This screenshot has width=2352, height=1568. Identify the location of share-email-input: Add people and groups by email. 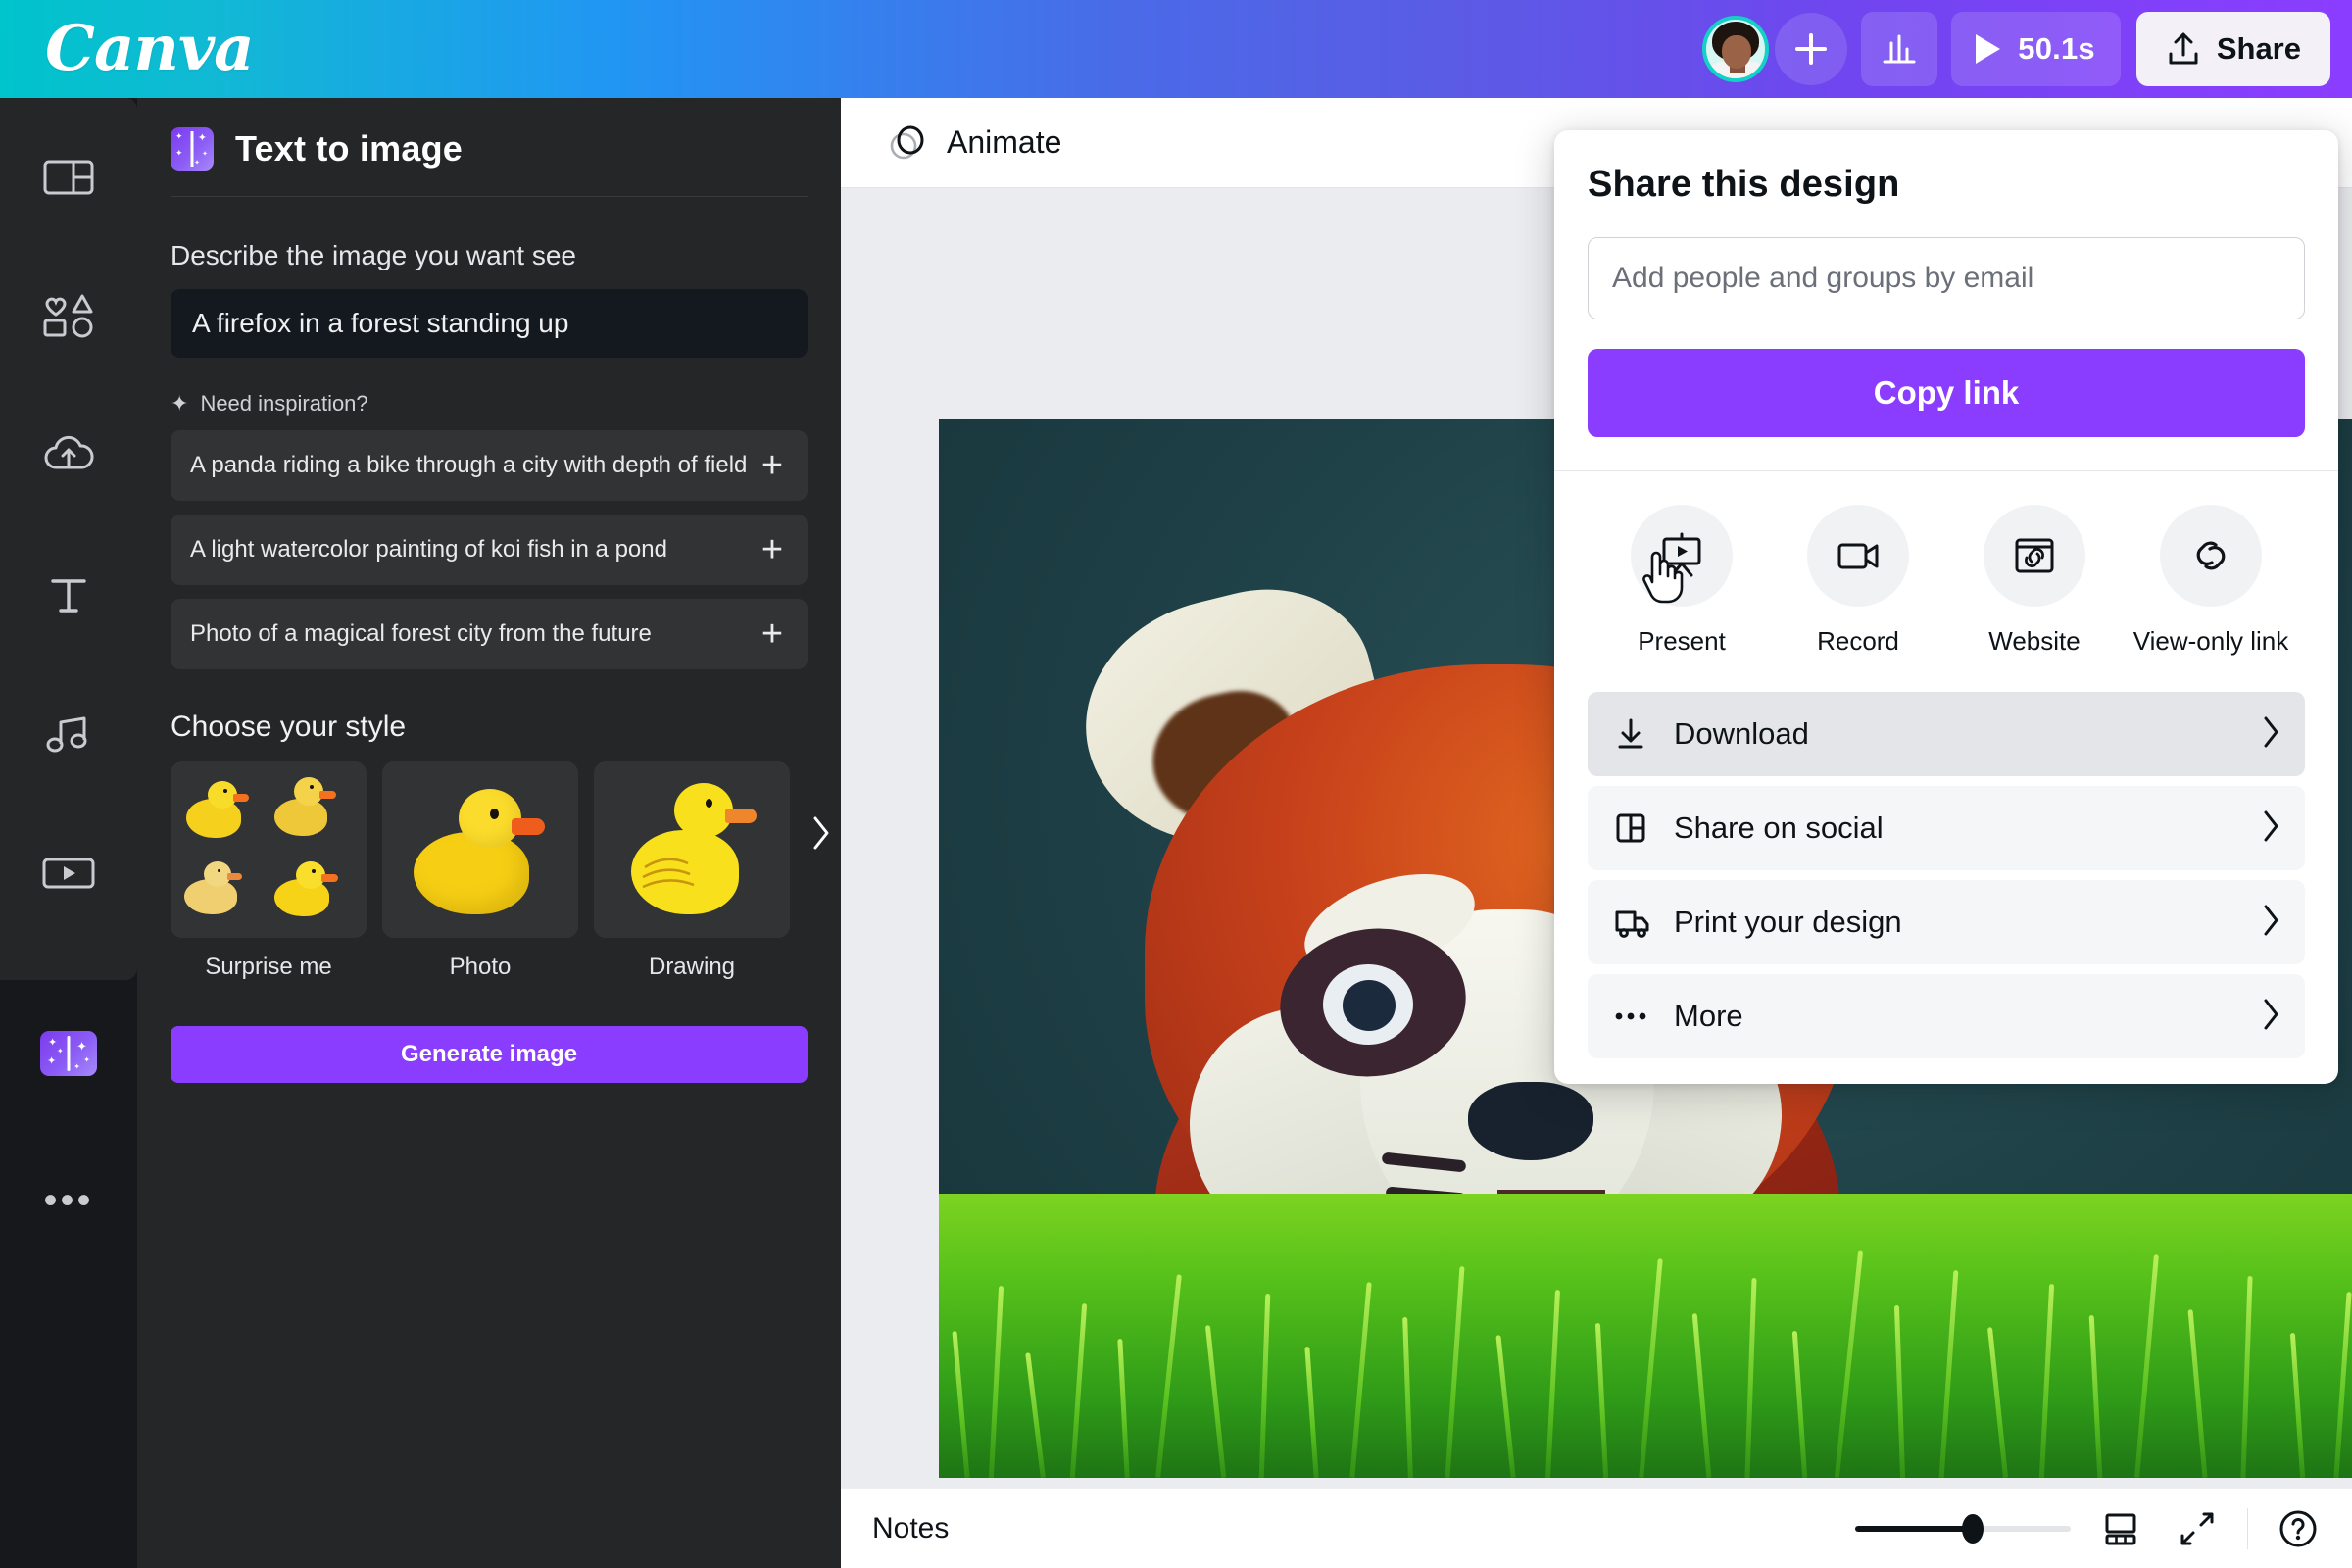
(1946, 278).